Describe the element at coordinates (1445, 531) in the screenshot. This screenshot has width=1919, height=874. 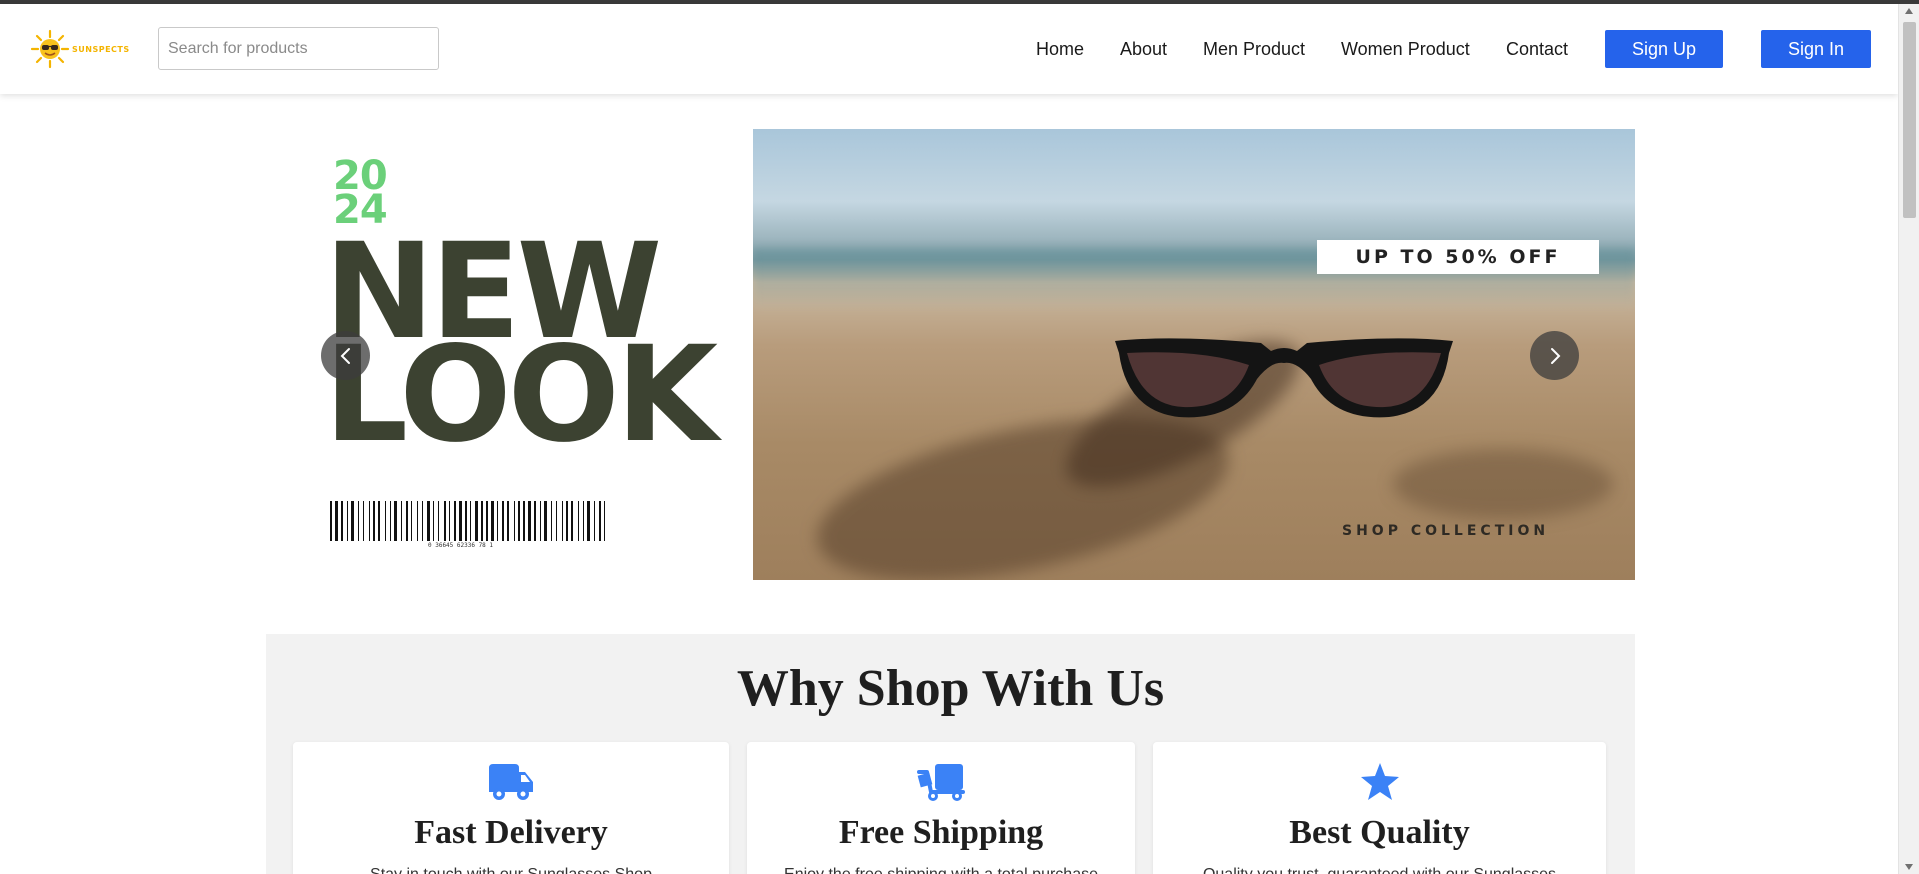
I see `shop-collection-link: SHOP COLLECTION` at that location.